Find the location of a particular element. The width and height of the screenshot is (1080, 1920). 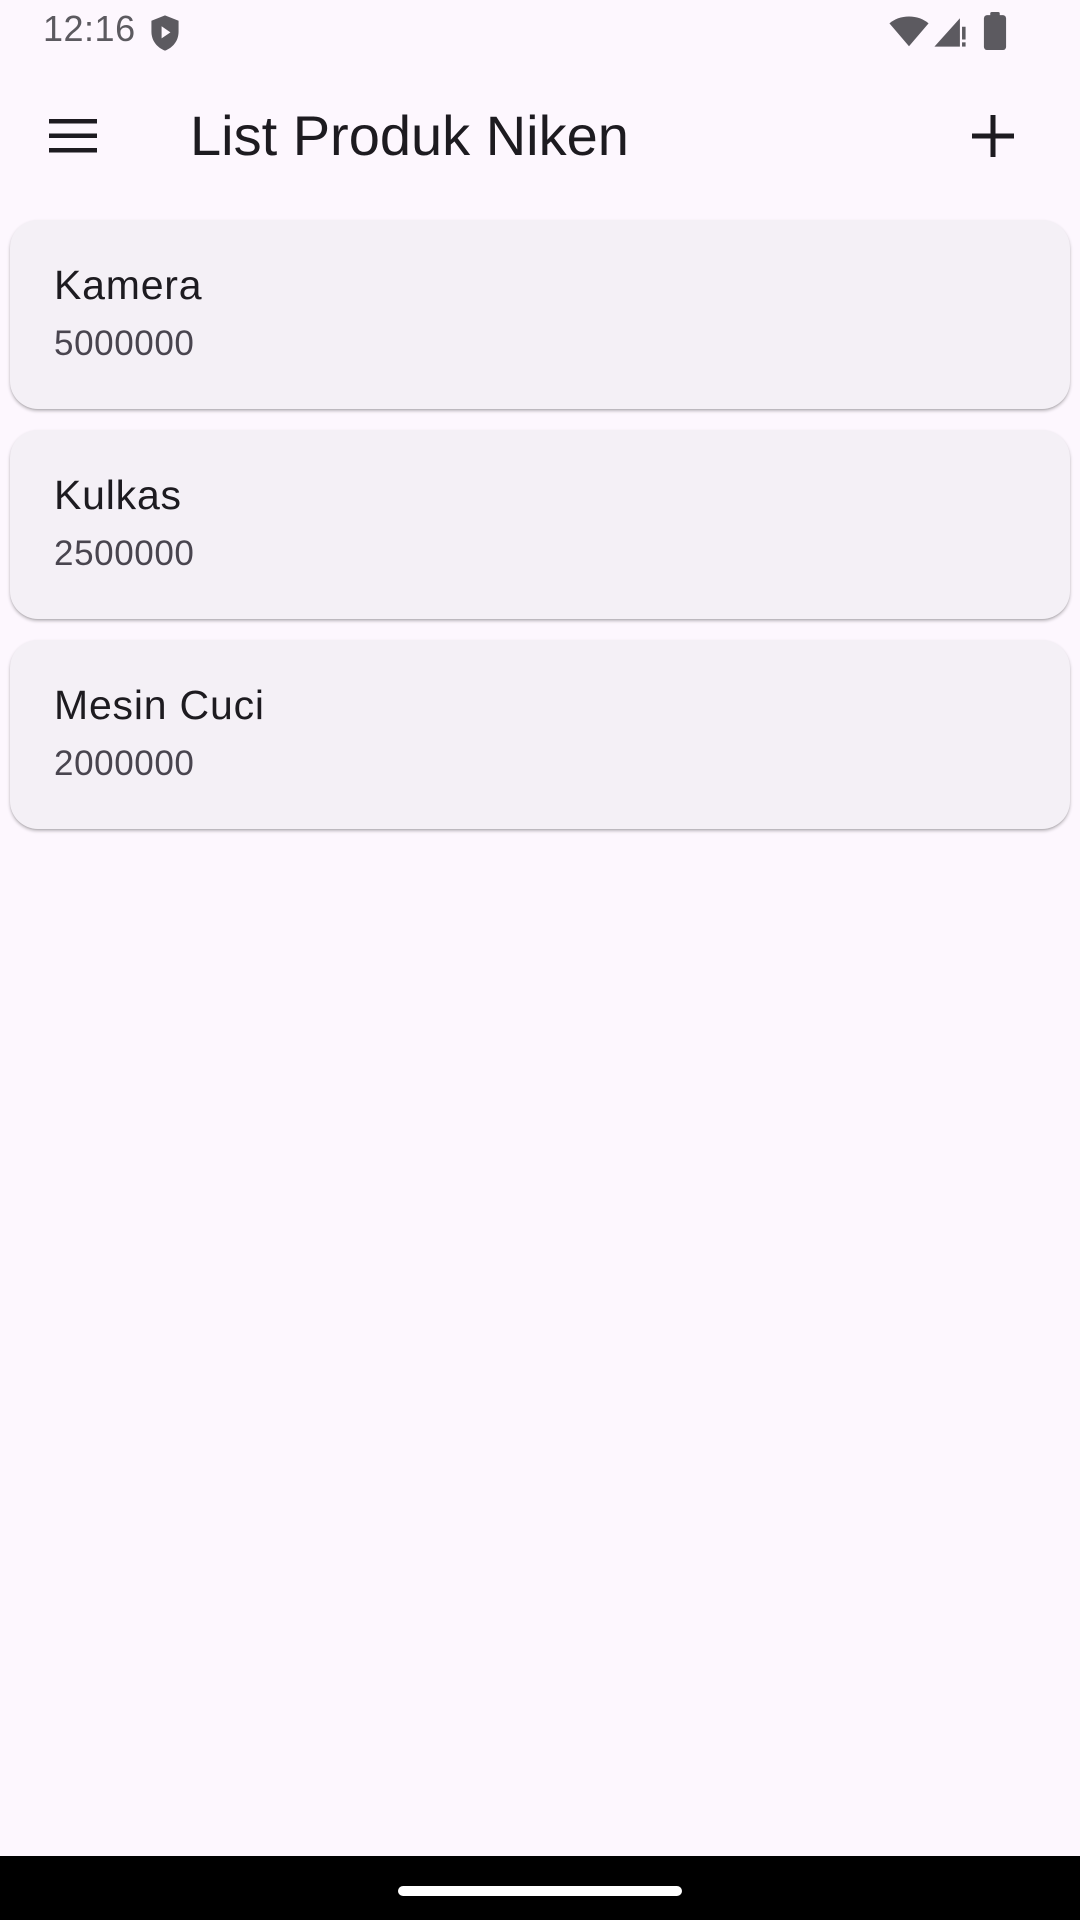

product-price: 2500000 is located at coordinates (124, 553).